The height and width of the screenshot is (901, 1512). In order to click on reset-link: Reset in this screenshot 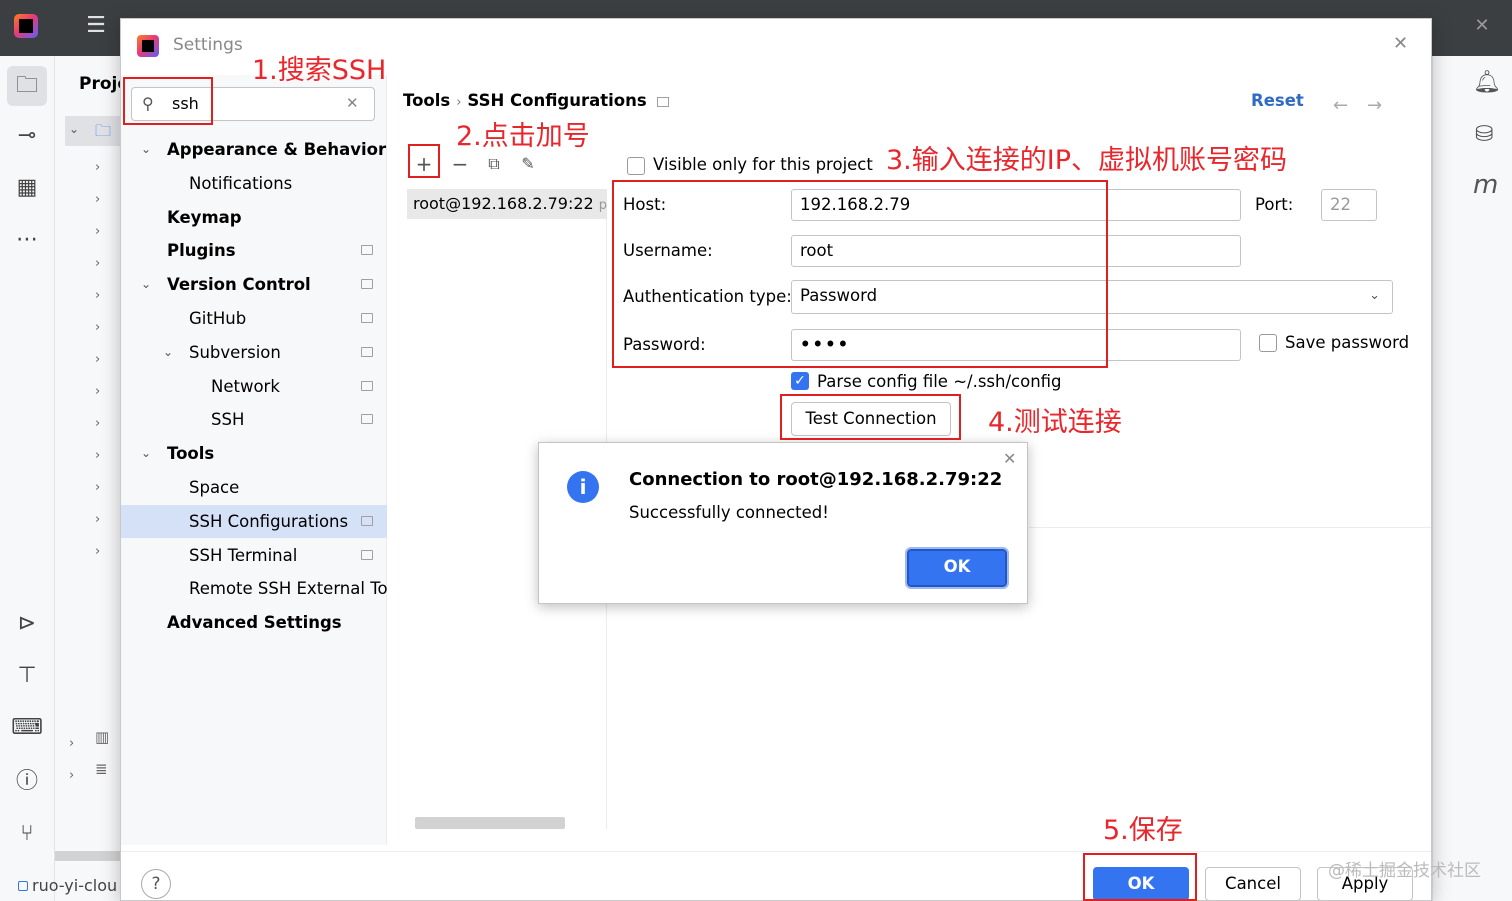, I will do `click(1277, 100)`.